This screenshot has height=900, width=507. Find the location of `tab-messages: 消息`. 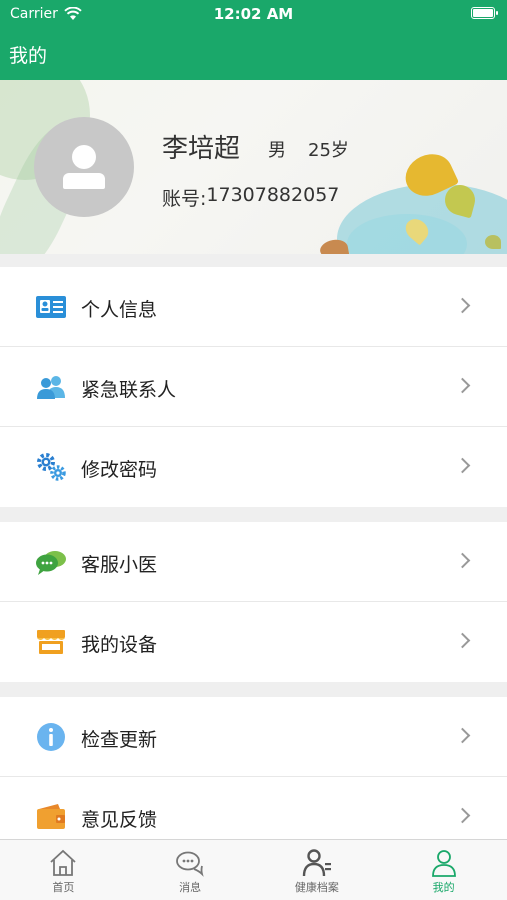

tab-messages: 消息 is located at coordinates (190, 870).